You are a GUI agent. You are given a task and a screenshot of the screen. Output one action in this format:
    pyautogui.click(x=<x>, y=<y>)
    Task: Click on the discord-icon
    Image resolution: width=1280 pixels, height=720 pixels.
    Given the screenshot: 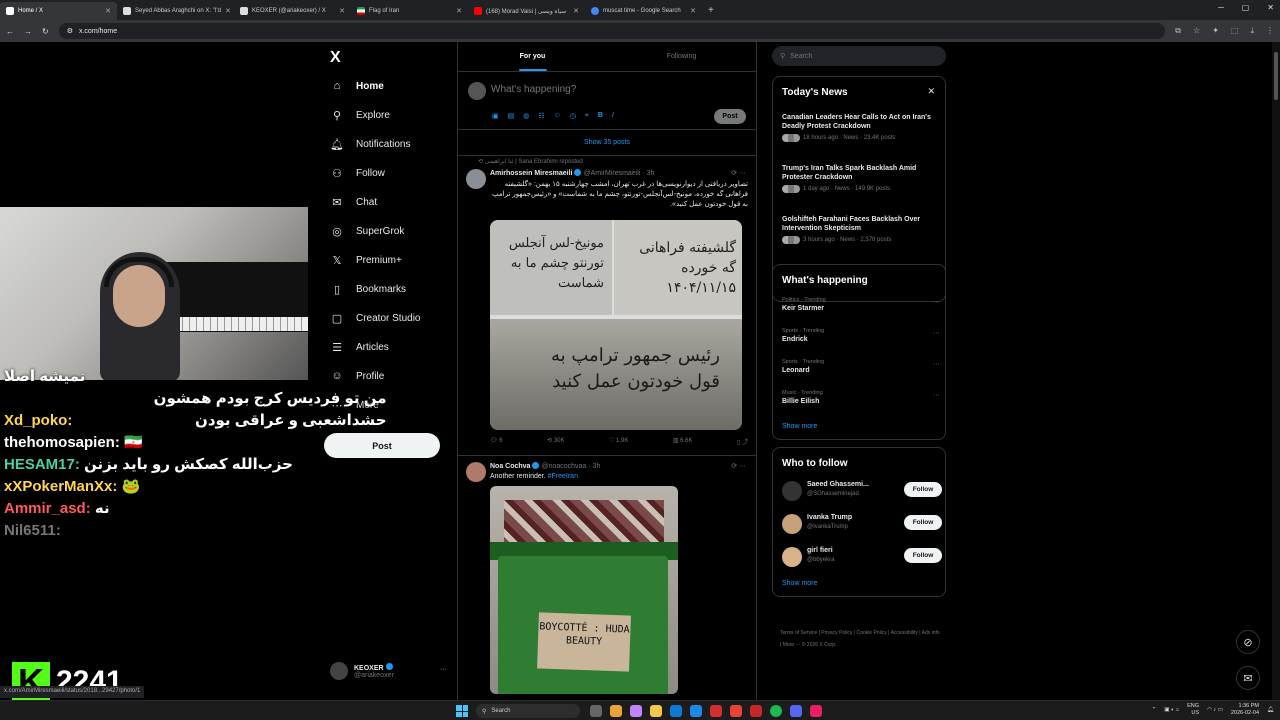 What is the action you would take?
    pyautogui.click(x=796, y=711)
    